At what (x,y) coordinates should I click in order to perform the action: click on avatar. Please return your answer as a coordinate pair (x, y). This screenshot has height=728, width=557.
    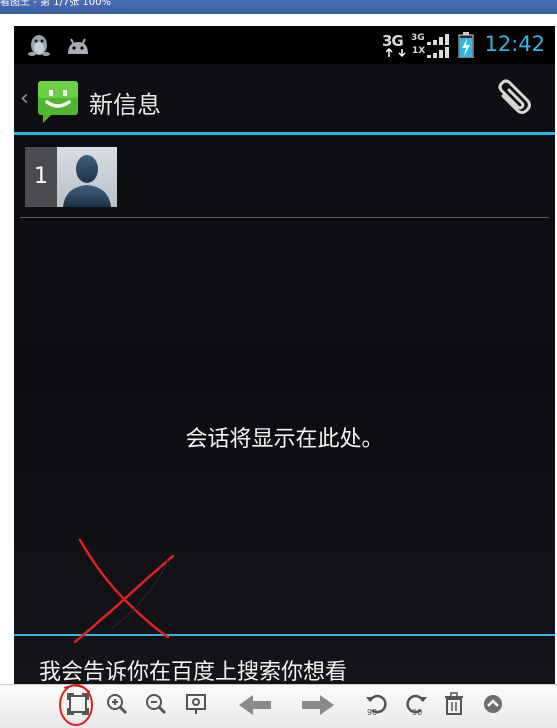
    Looking at the image, I should click on (87, 177).